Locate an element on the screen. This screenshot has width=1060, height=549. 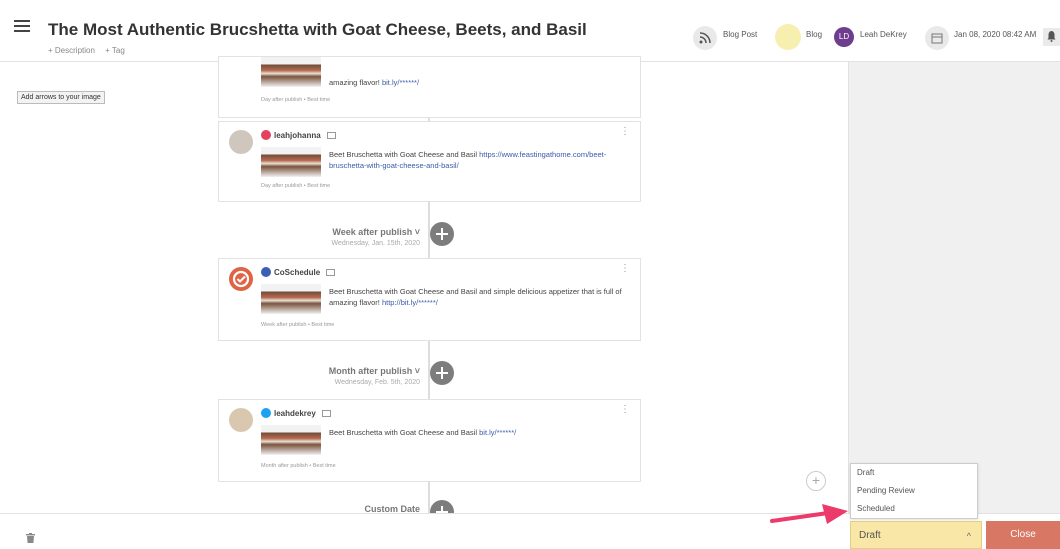
account-row: leahdekrey is located at coordinates (296, 413).